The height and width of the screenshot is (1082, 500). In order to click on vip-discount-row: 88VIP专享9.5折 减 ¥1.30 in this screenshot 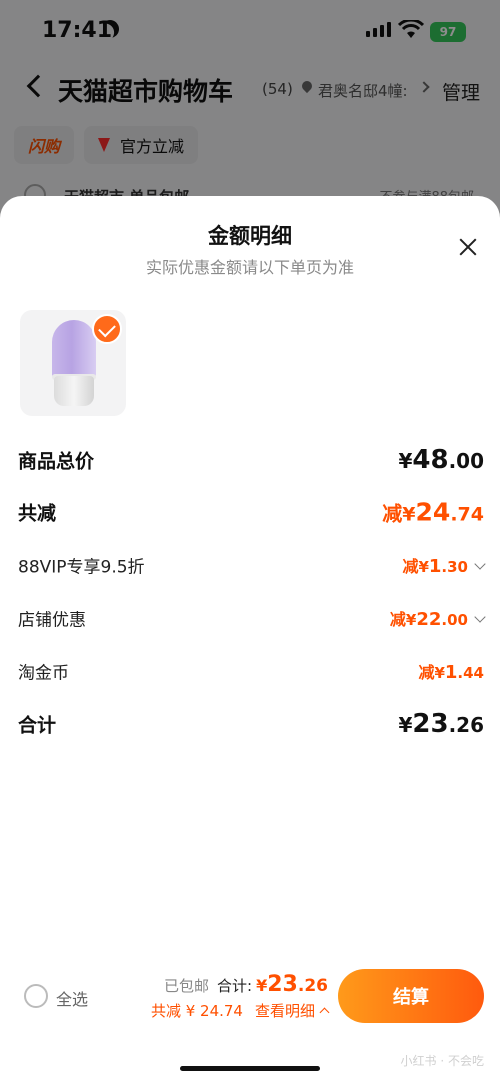, I will do `click(252, 565)`.